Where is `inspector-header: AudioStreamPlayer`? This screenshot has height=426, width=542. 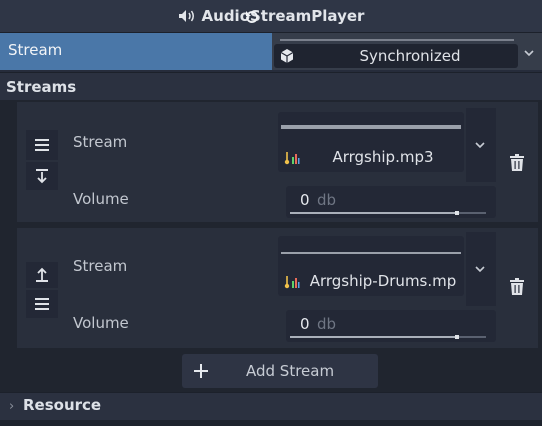 inspector-header: AudioStreamPlayer is located at coordinates (271, 16).